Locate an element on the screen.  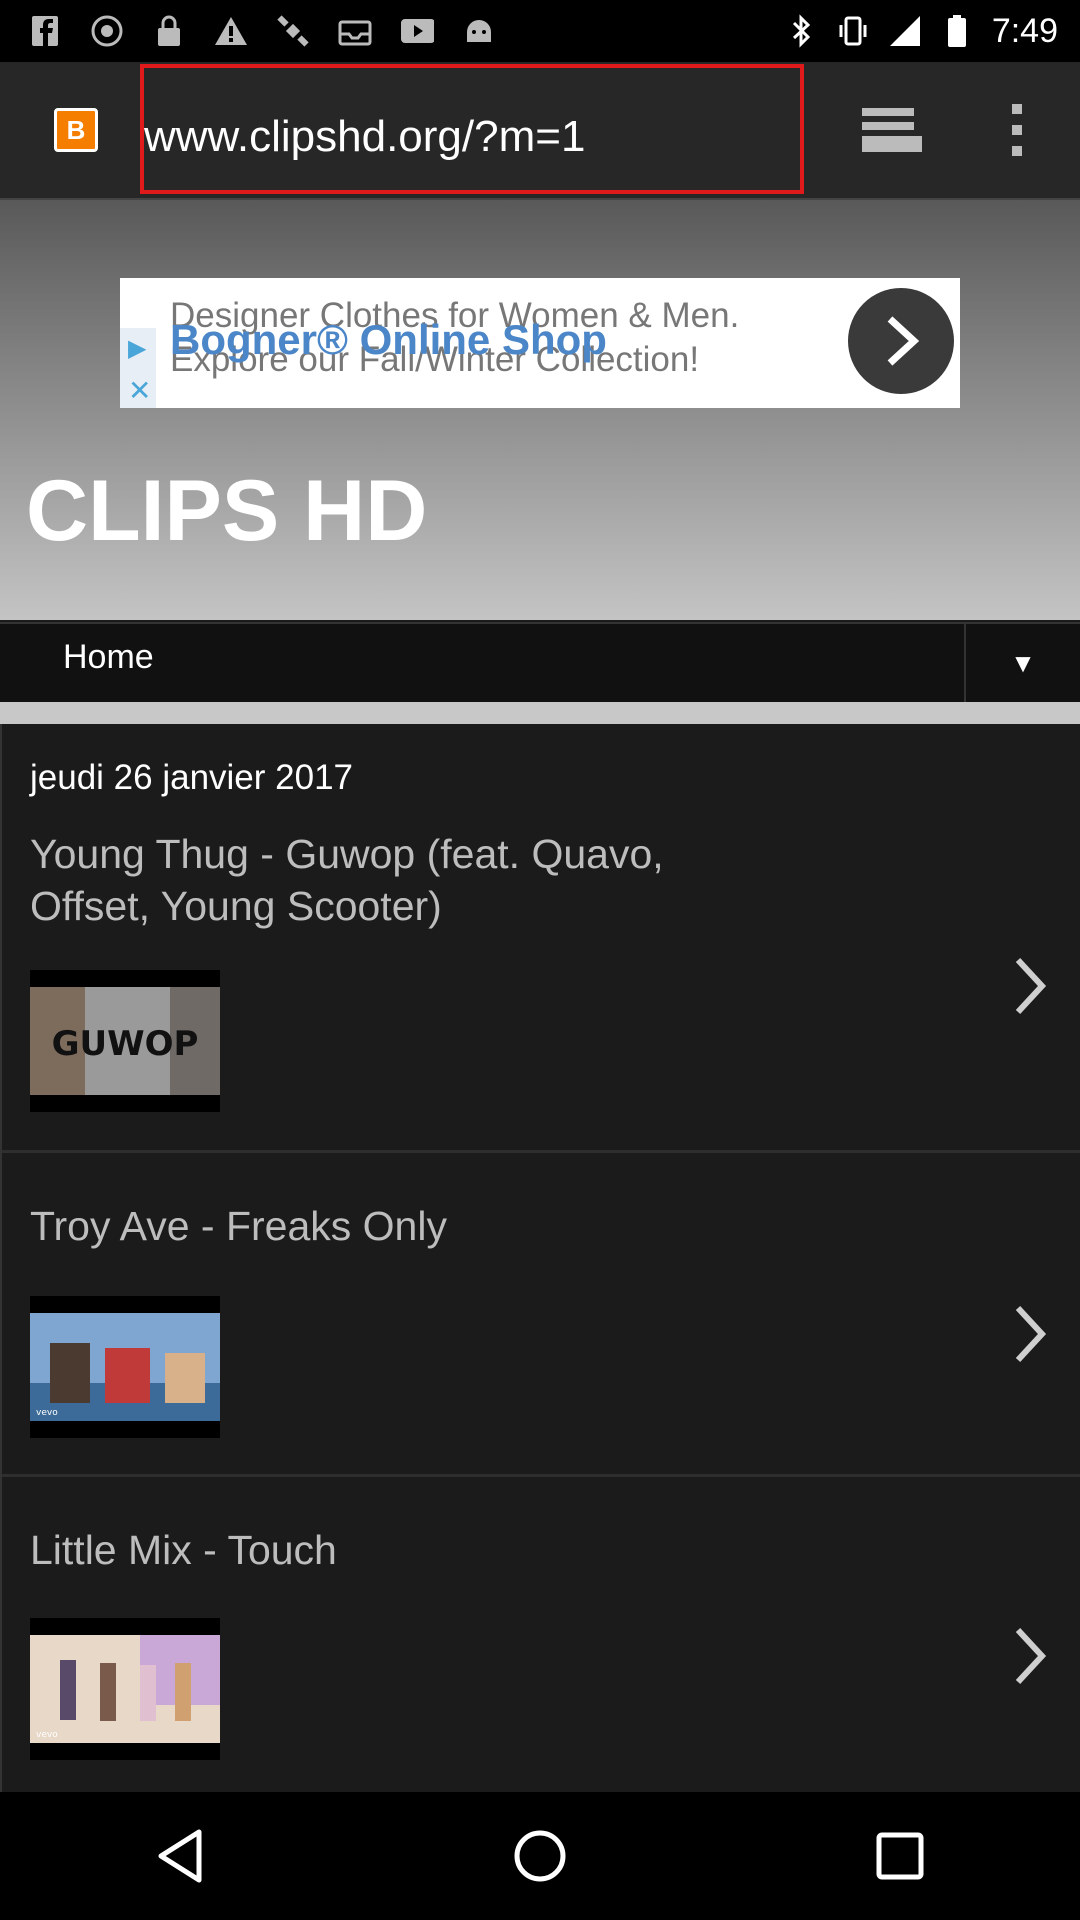
url-bar: www.clipshd.org/?m=1 is located at coordinates (472, 129).